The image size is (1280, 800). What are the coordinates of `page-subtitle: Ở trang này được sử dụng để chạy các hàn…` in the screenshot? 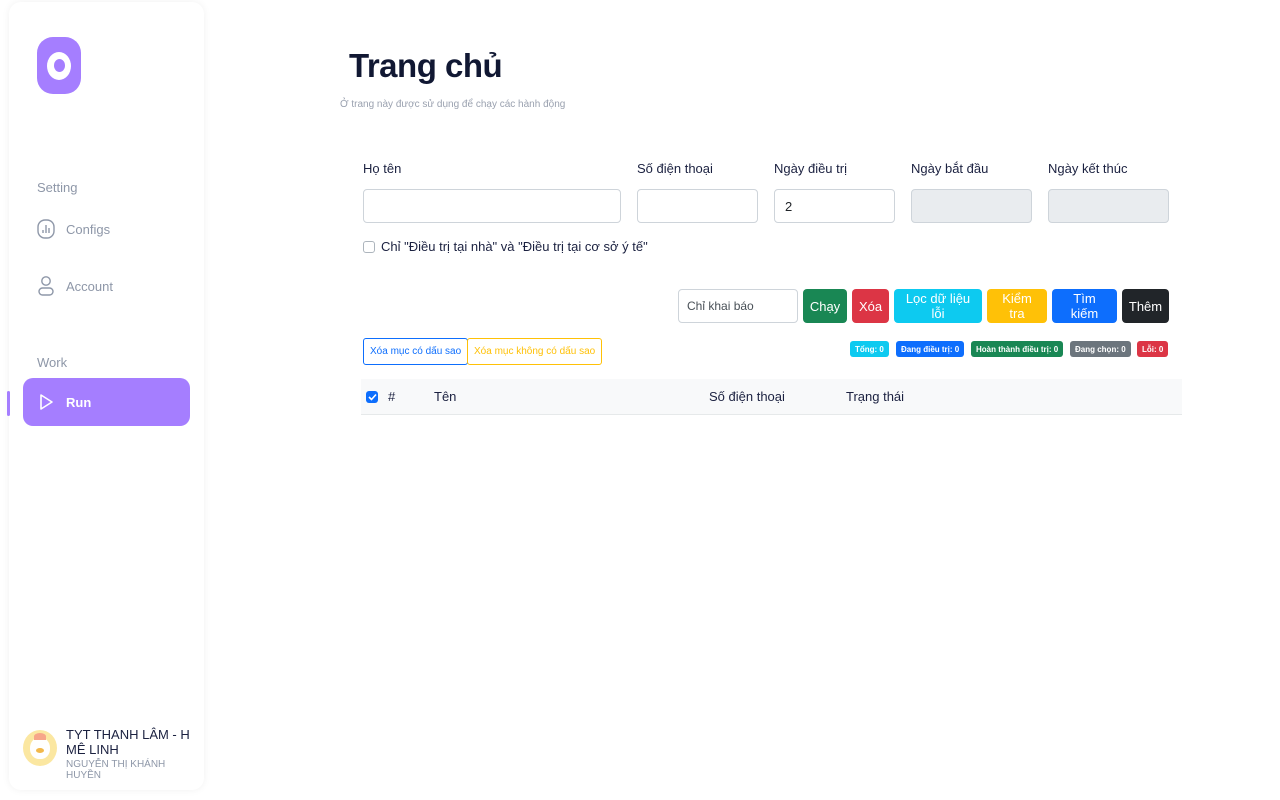 It's located at (453, 104).